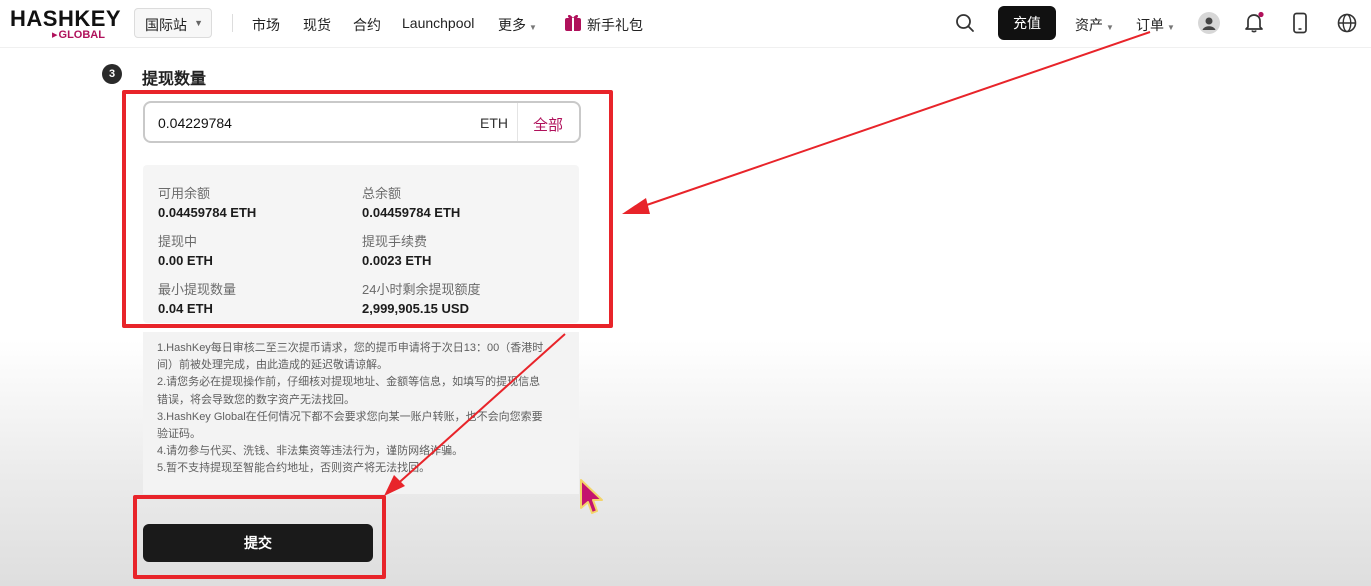  Describe the element at coordinates (1150, 25) in the screenshot. I see `orders-menu-label: 订单` at that location.